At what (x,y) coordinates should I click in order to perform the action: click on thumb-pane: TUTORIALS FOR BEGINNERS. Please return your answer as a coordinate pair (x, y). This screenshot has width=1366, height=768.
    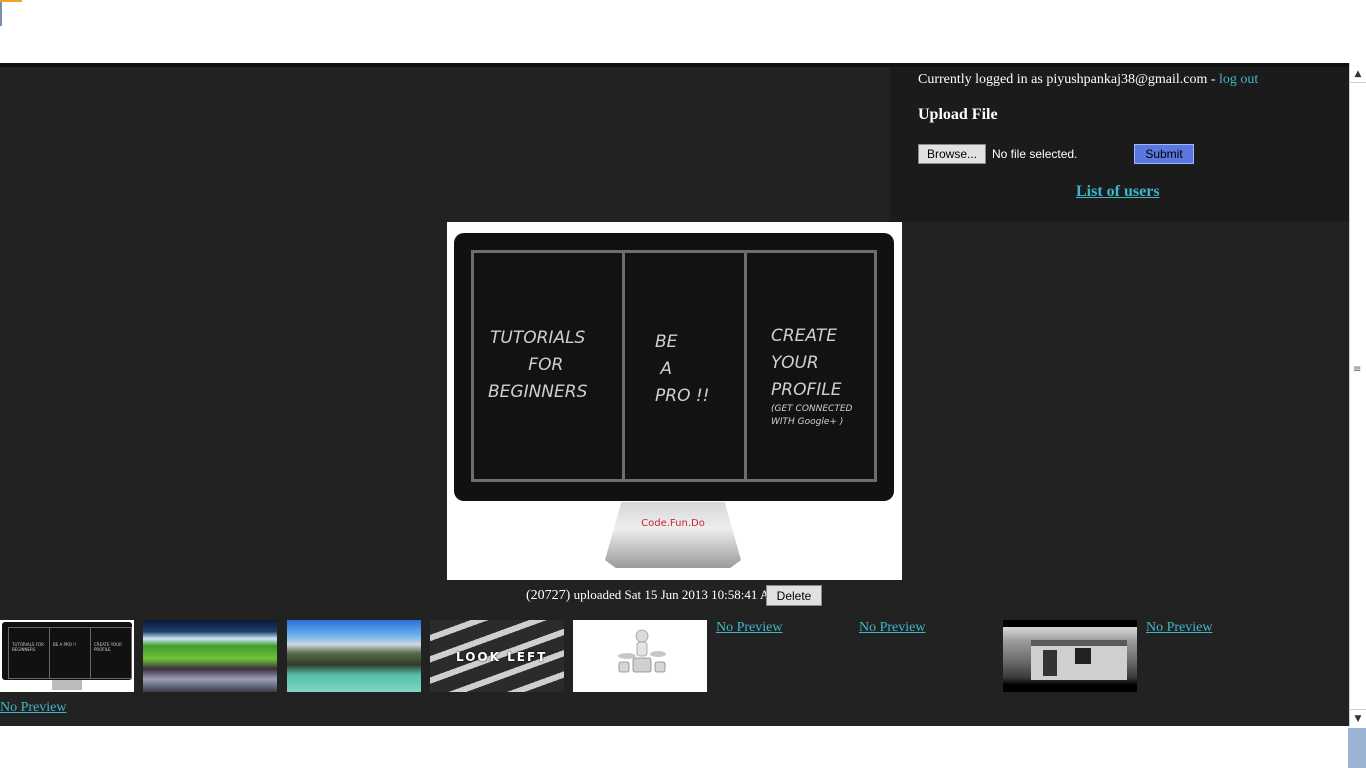
    Looking at the image, I should click on (28, 647).